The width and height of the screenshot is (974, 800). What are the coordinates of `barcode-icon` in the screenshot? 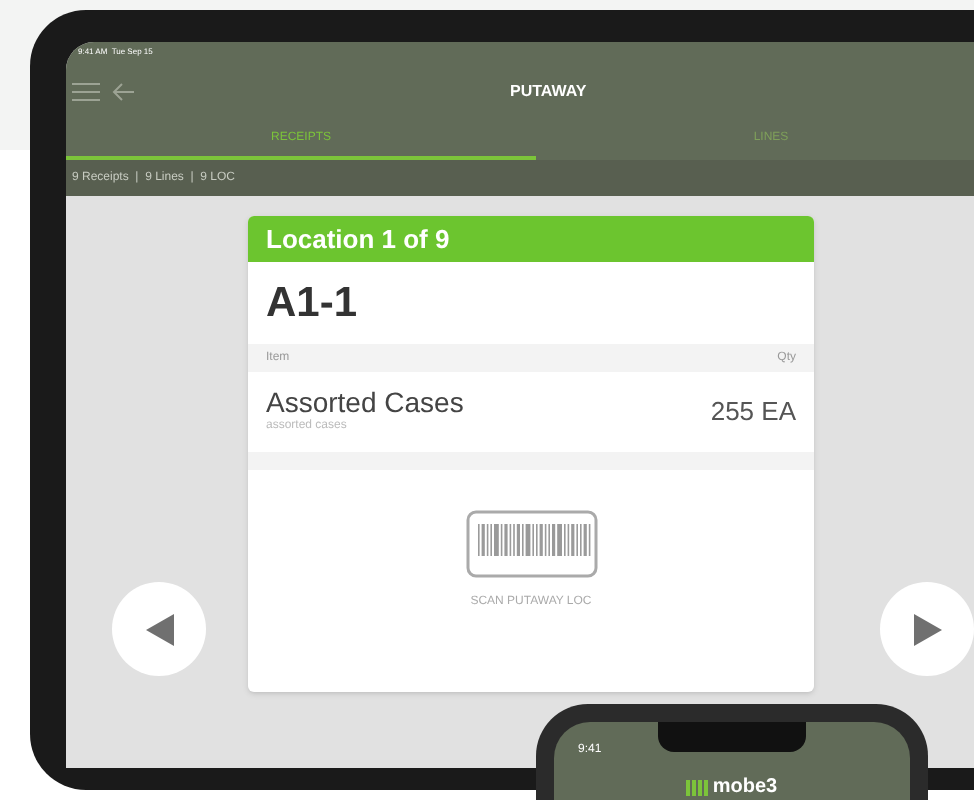 It's located at (531, 544).